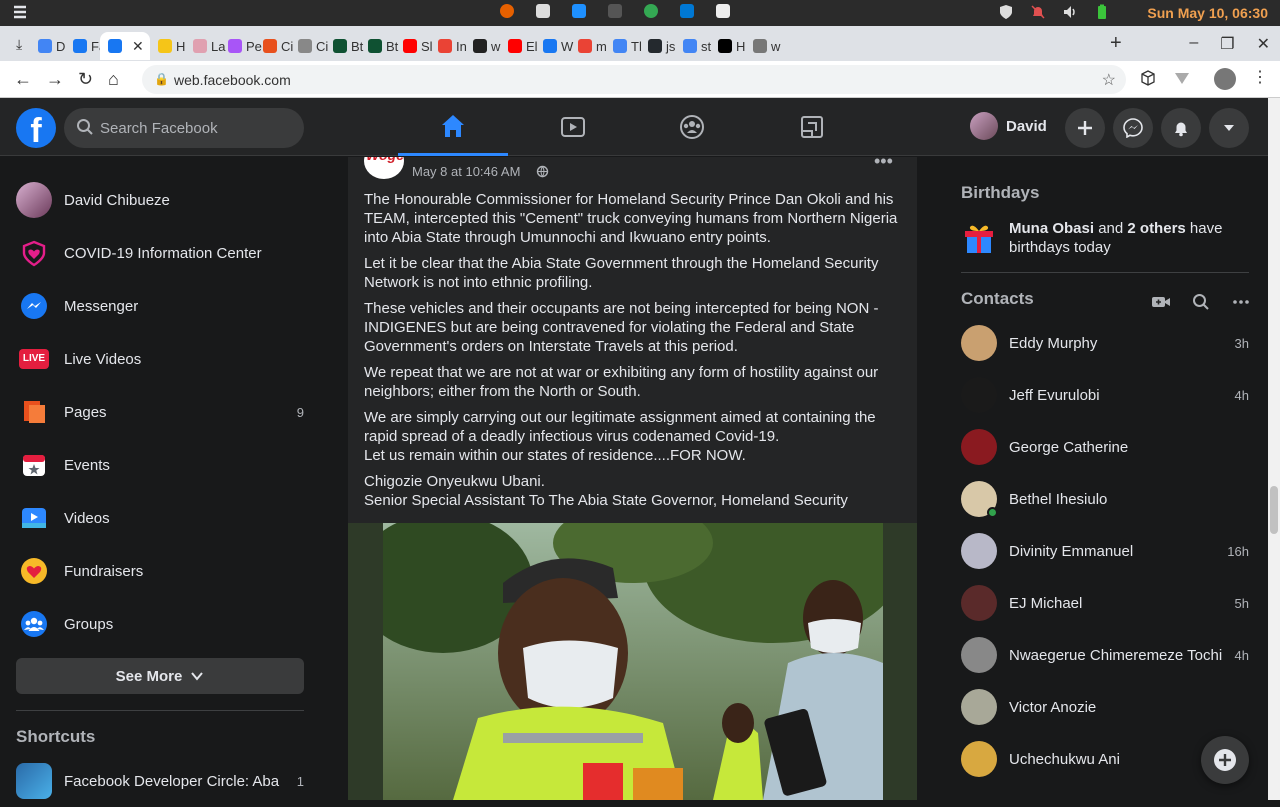  What do you see at coordinates (1229, 128) in the screenshot?
I see `account-button` at bounding box center [1229, 128].